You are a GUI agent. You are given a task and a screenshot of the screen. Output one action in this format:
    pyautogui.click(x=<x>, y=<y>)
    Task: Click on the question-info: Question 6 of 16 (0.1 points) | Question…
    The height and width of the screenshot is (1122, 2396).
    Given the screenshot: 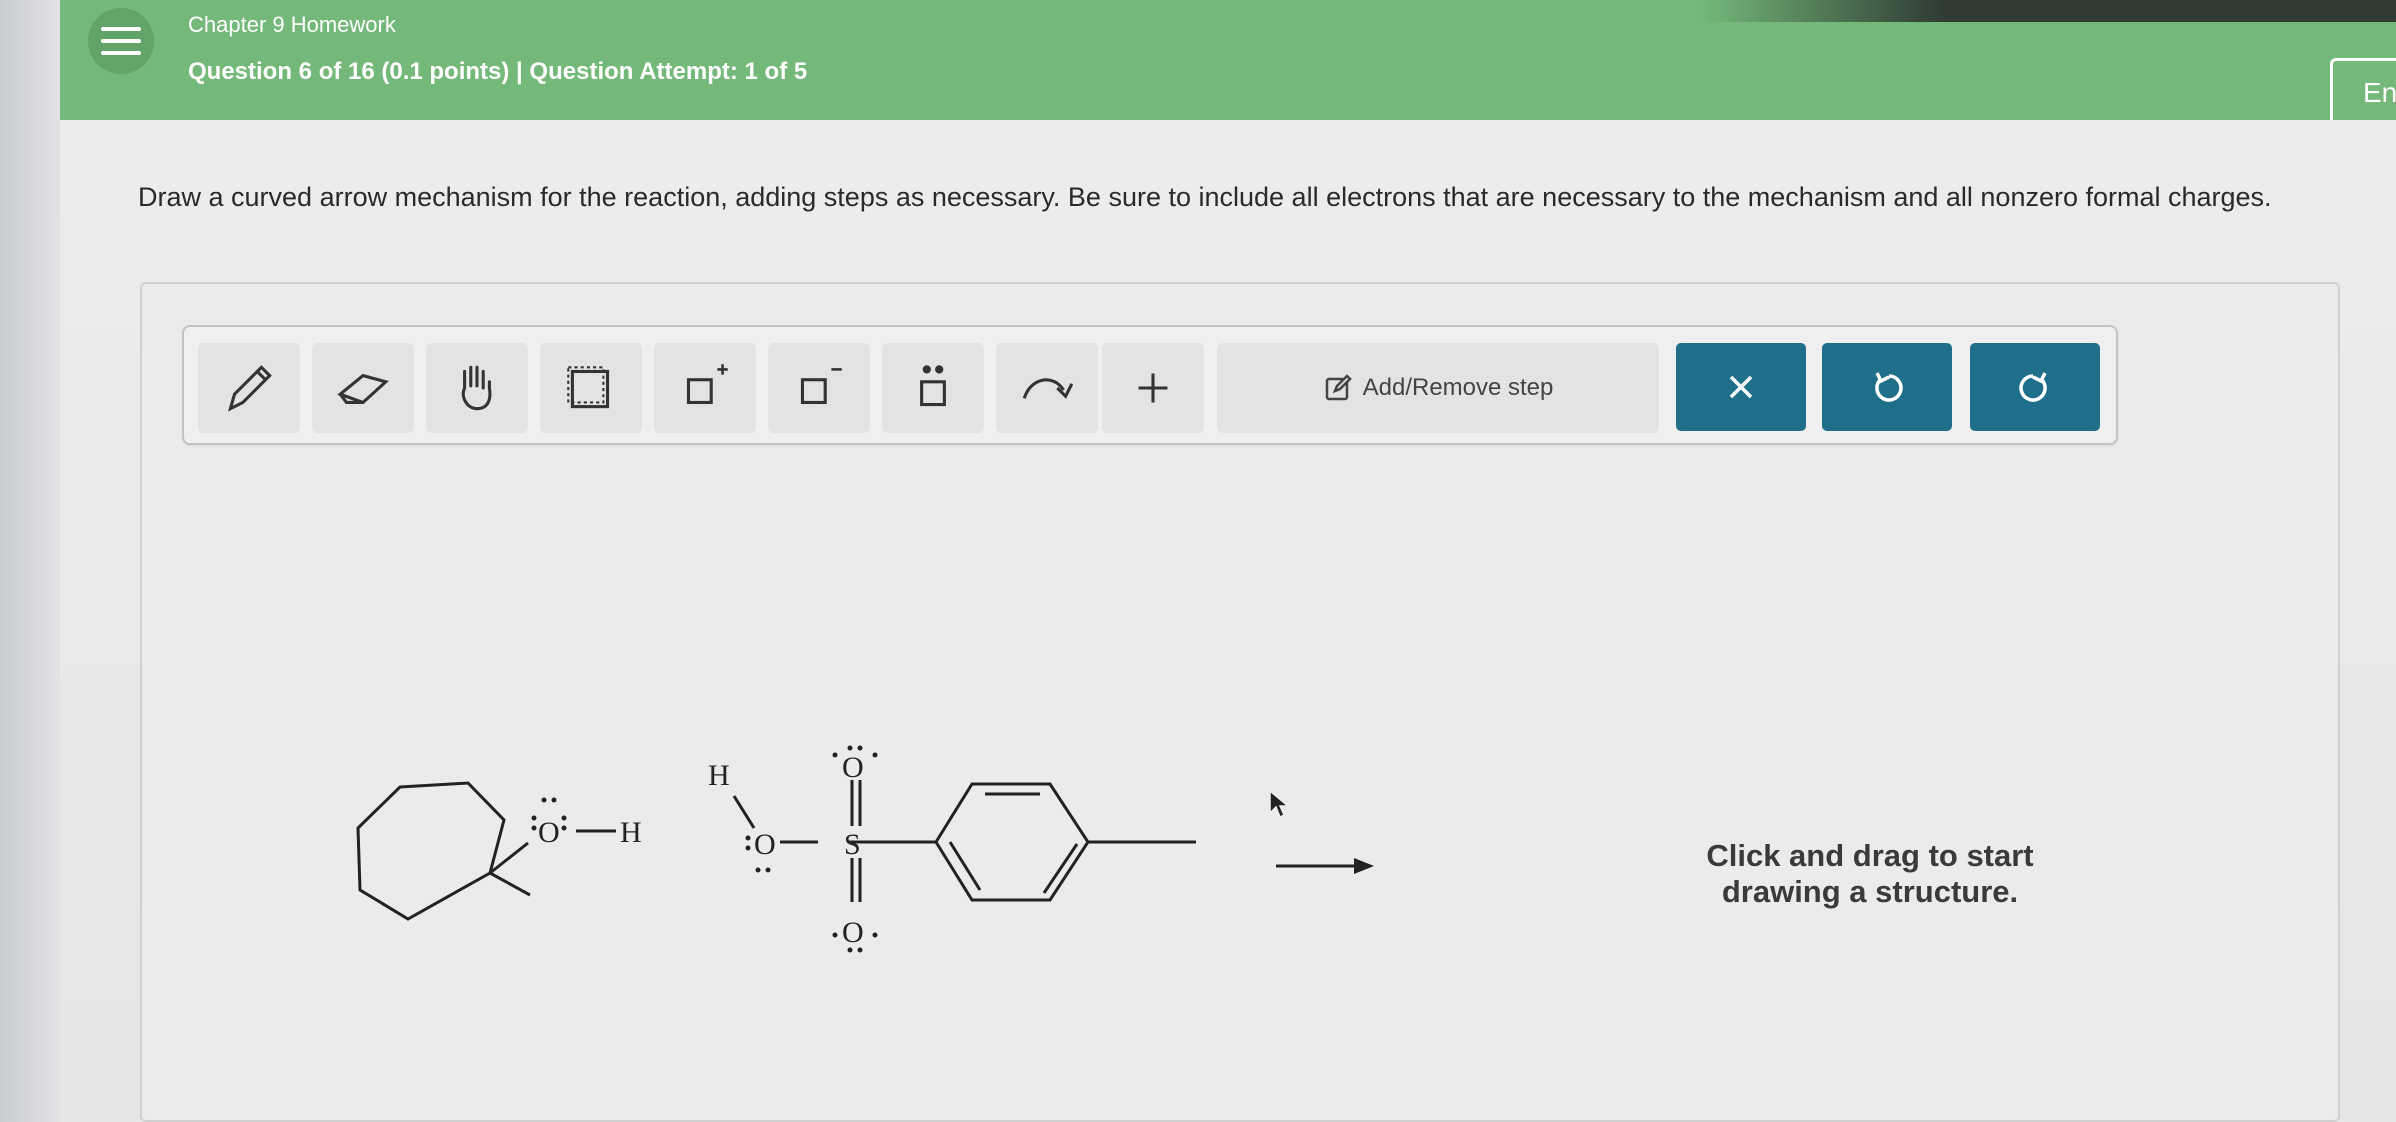 What is the action you would take?
    pyautogui.click(x=498, y=71)
    